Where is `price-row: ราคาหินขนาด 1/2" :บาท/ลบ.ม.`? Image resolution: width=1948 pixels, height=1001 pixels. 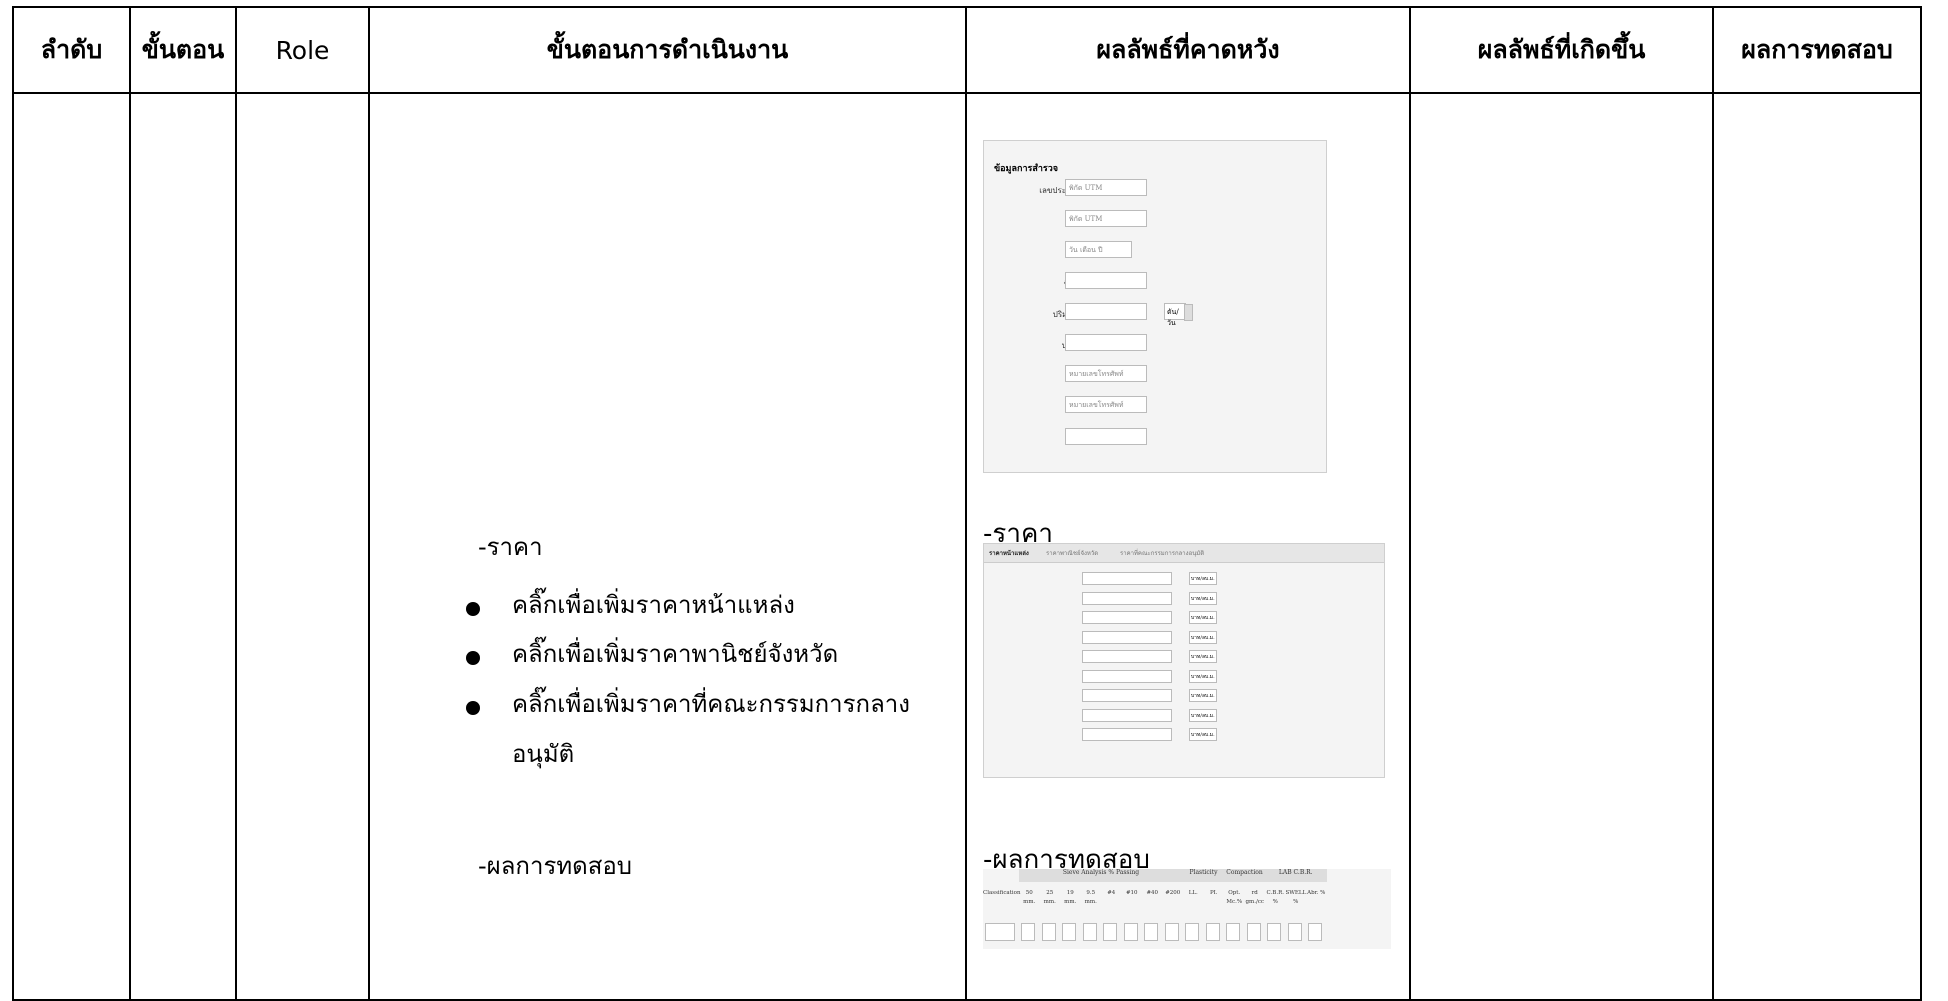
price-row: ราคาหินขนาด 1/2" :บาท/ลบ.ม. is located at coordinates (1184, 639).